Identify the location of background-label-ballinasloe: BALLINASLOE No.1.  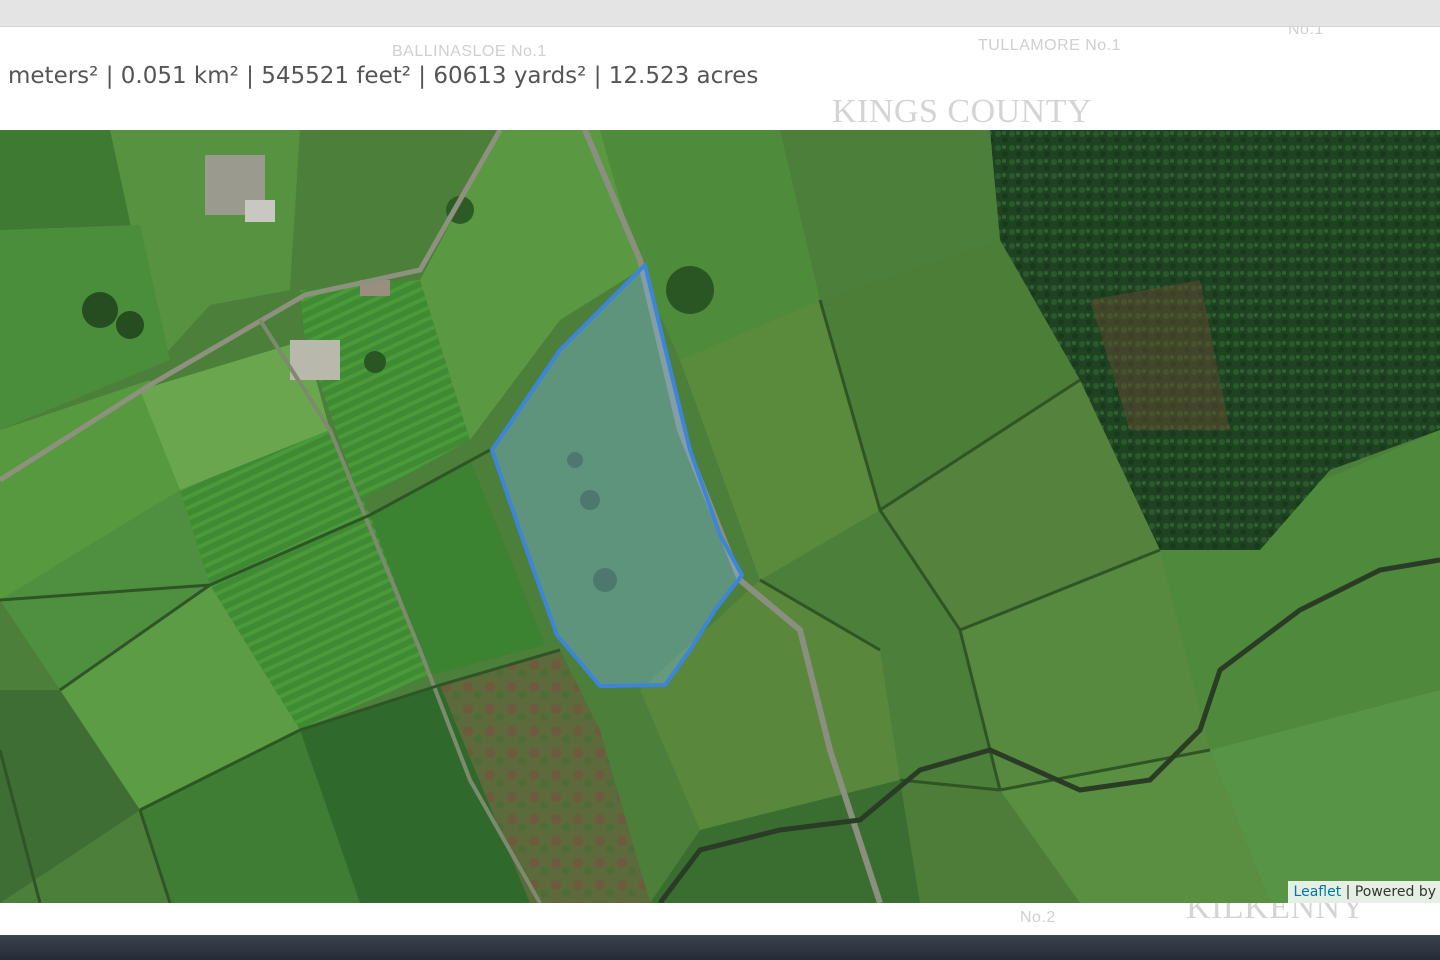
(469, 51).